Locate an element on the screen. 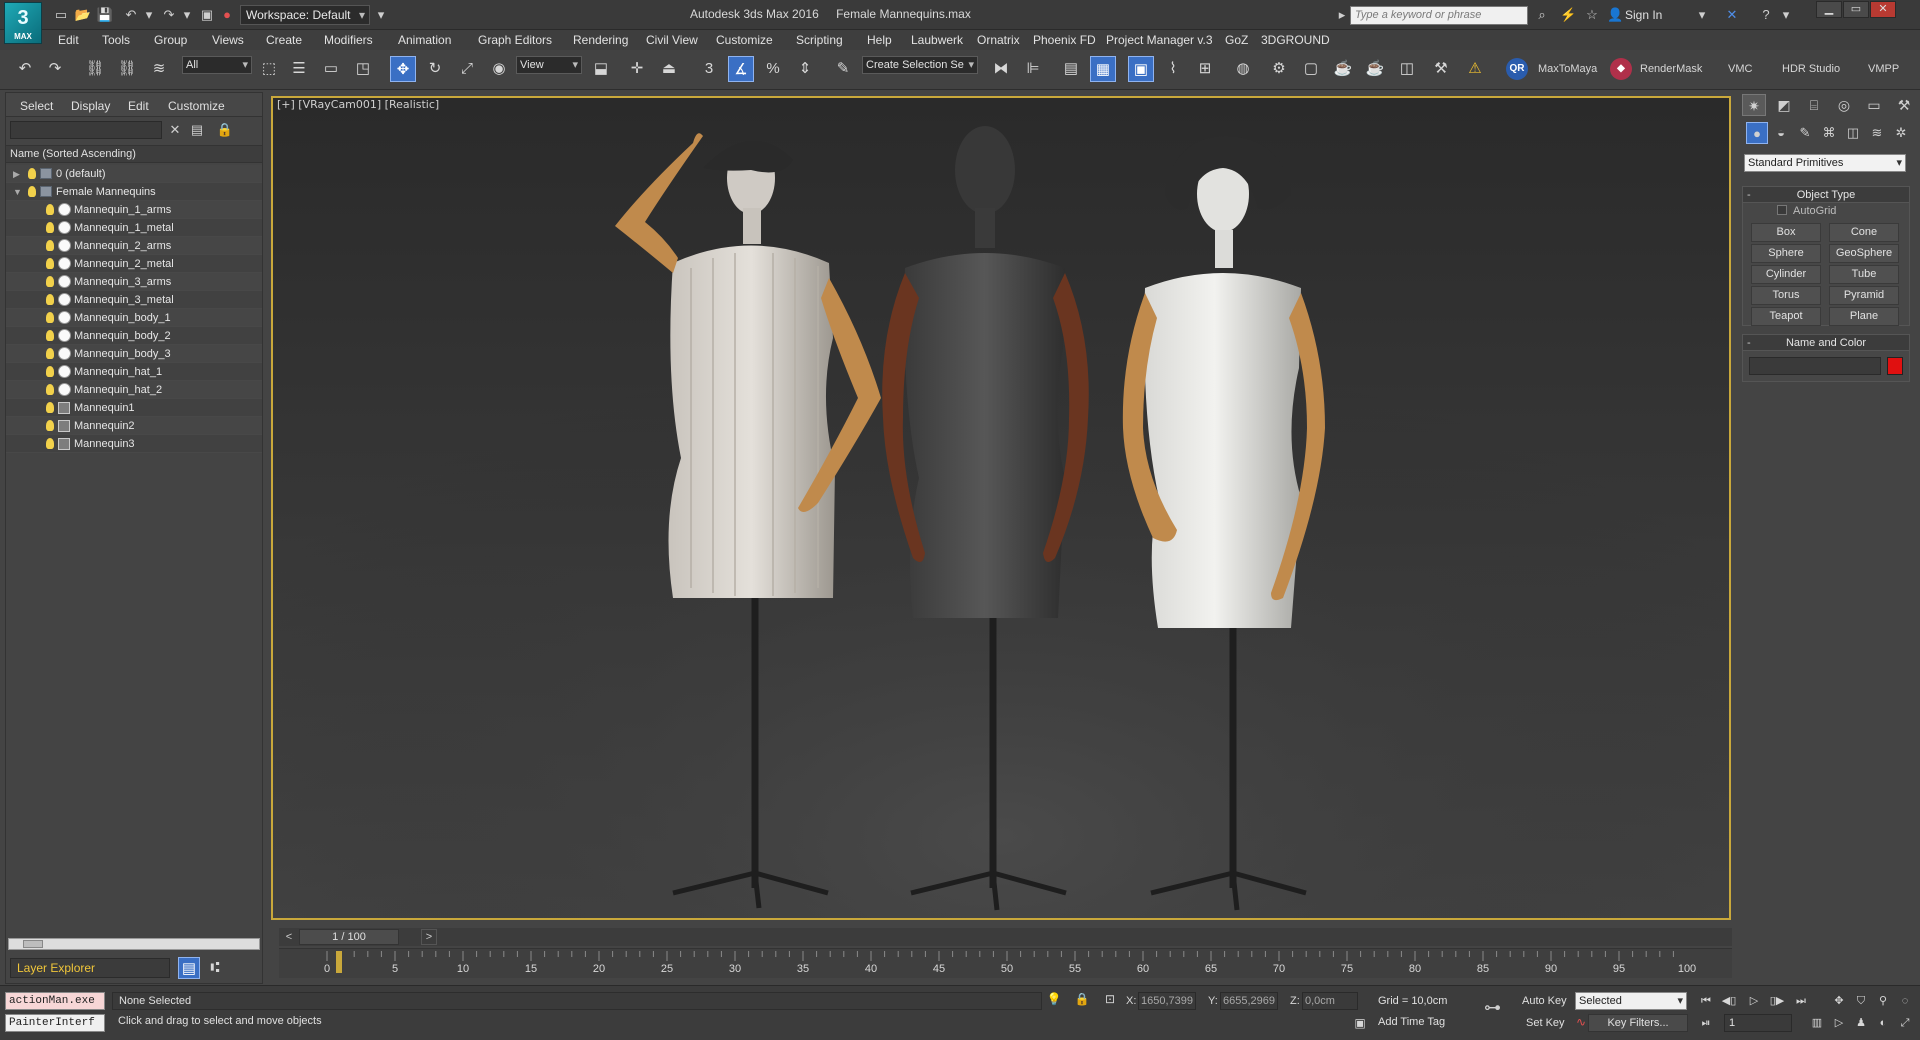 The image size is (1920, 1040). tube-button: Tube is located at coordinates (1864, 274).